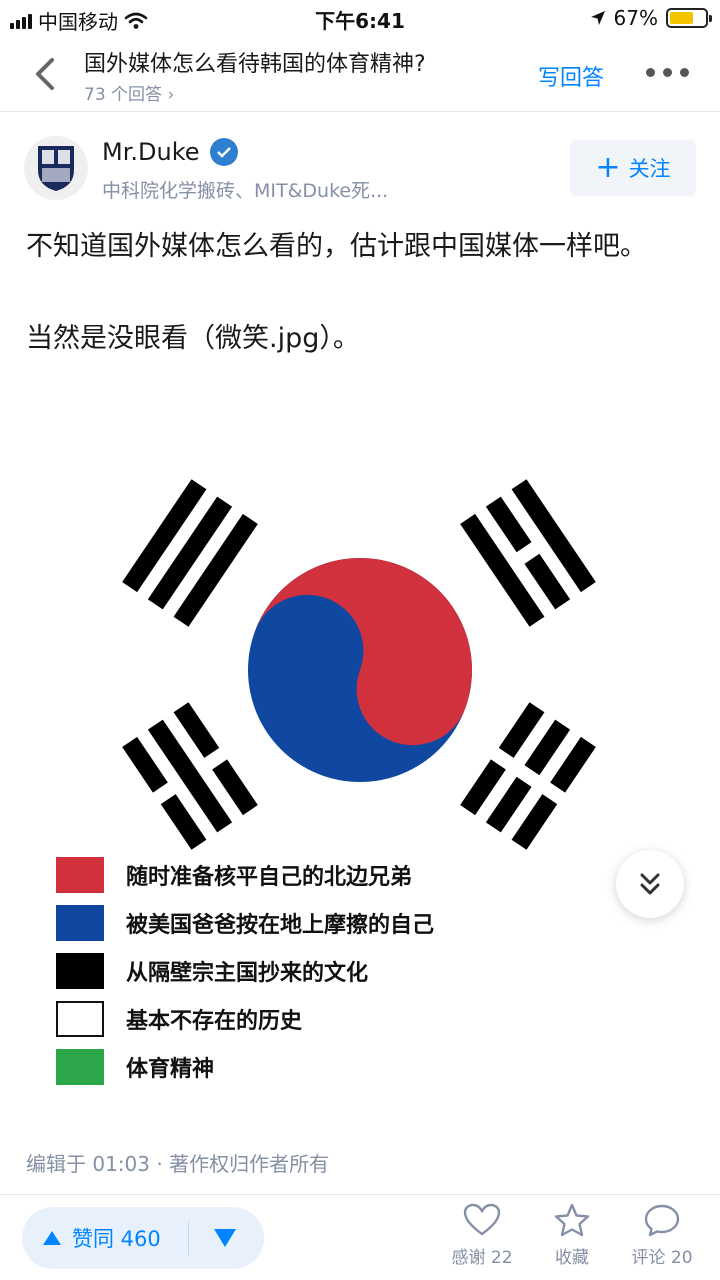 The height and width of the screenshot is (1280, 720). I want to click on battery-percent: 67%, so click(635, 18).